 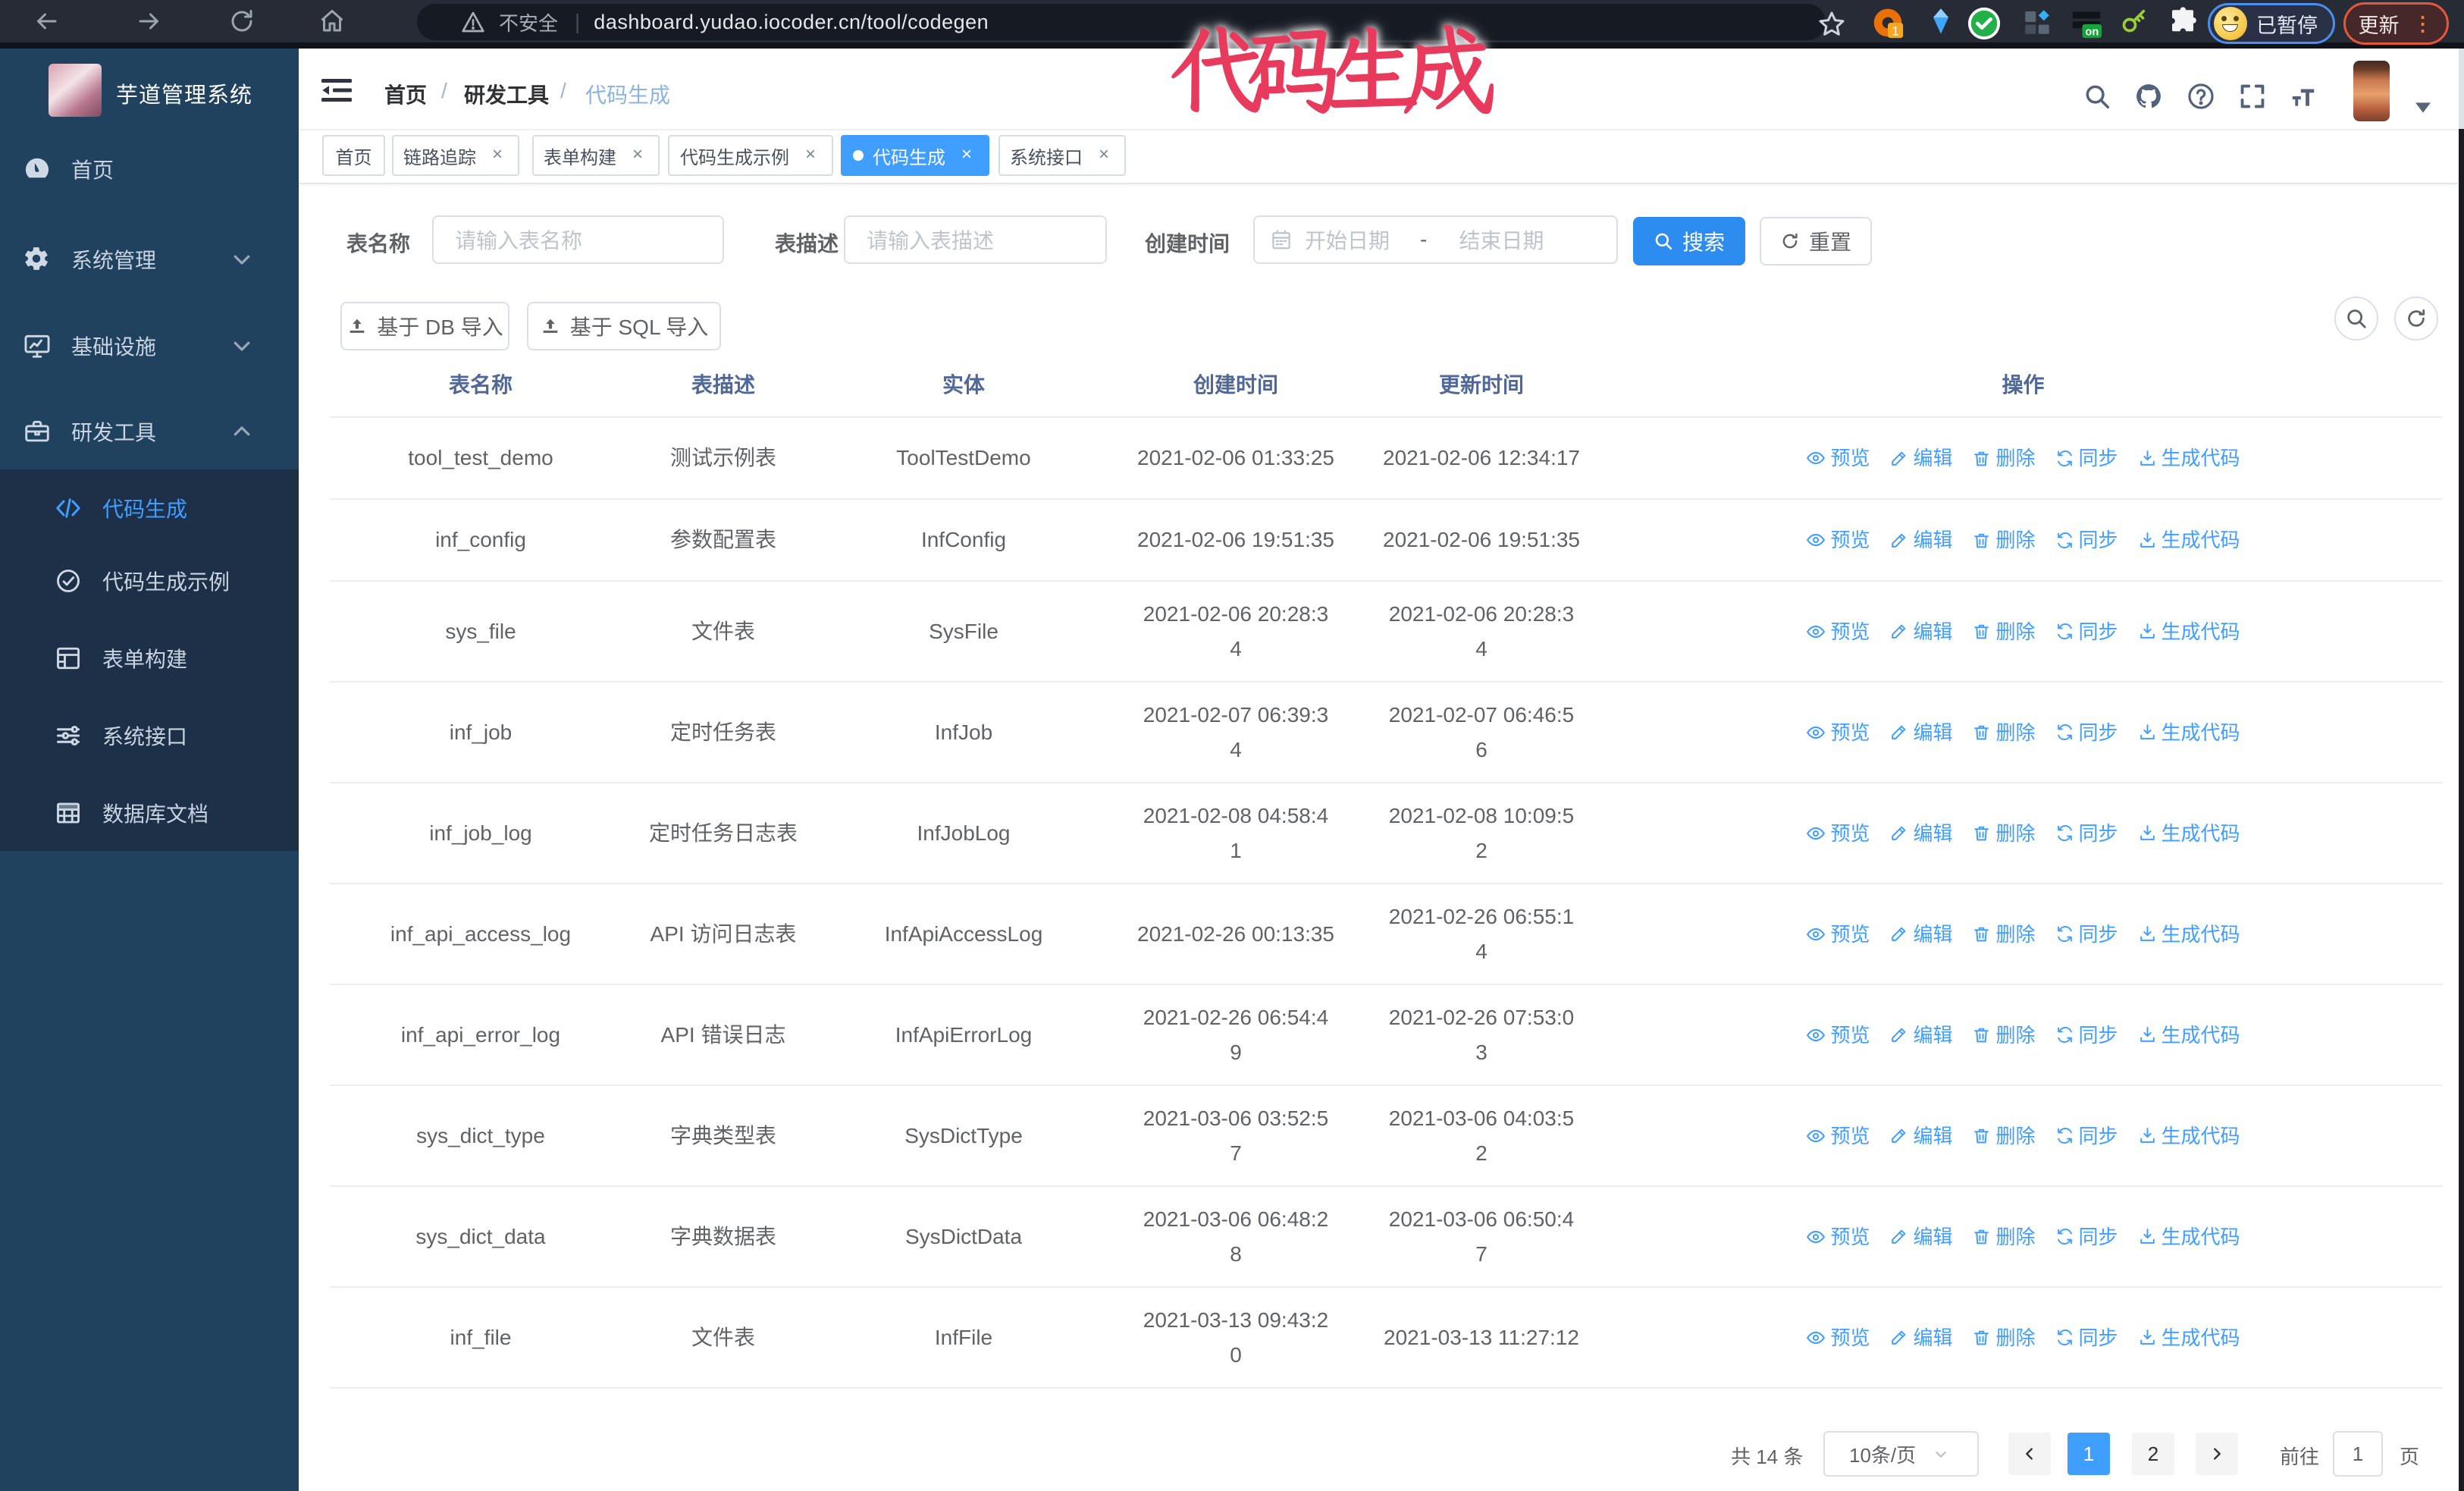 I want to click on svg-text: on, so click(x=2092, y=33).